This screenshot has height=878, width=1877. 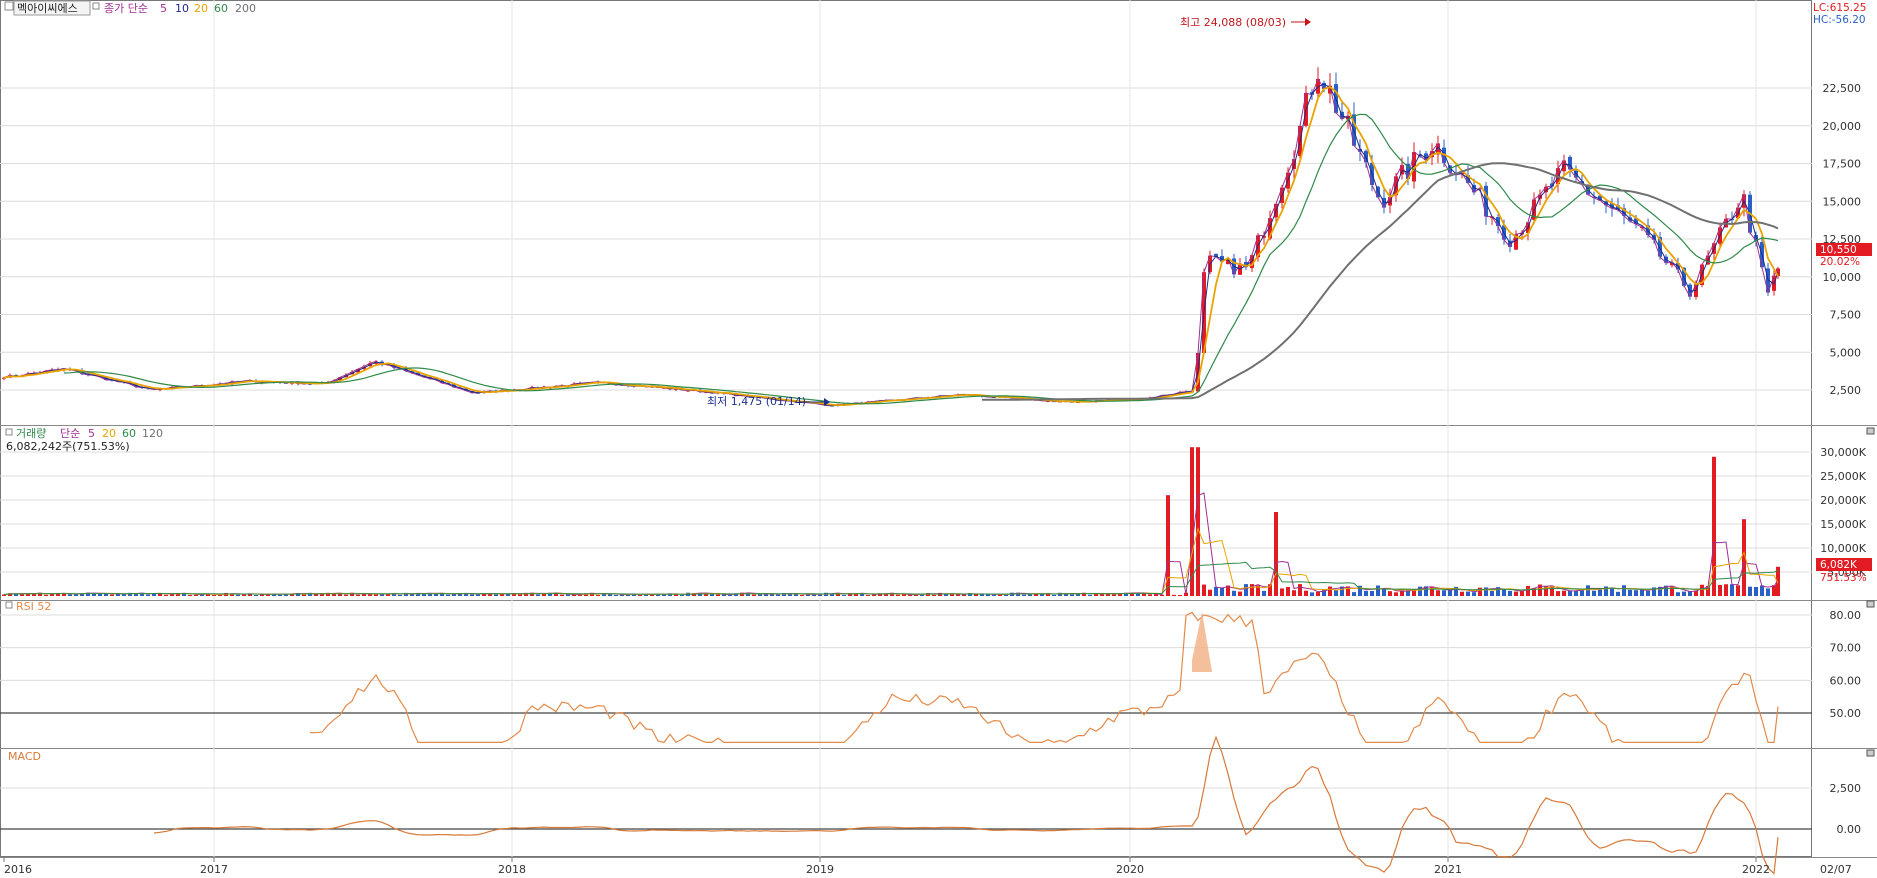 I want to click on macd-panel-maximize-button, so click(x=1870, y=753).